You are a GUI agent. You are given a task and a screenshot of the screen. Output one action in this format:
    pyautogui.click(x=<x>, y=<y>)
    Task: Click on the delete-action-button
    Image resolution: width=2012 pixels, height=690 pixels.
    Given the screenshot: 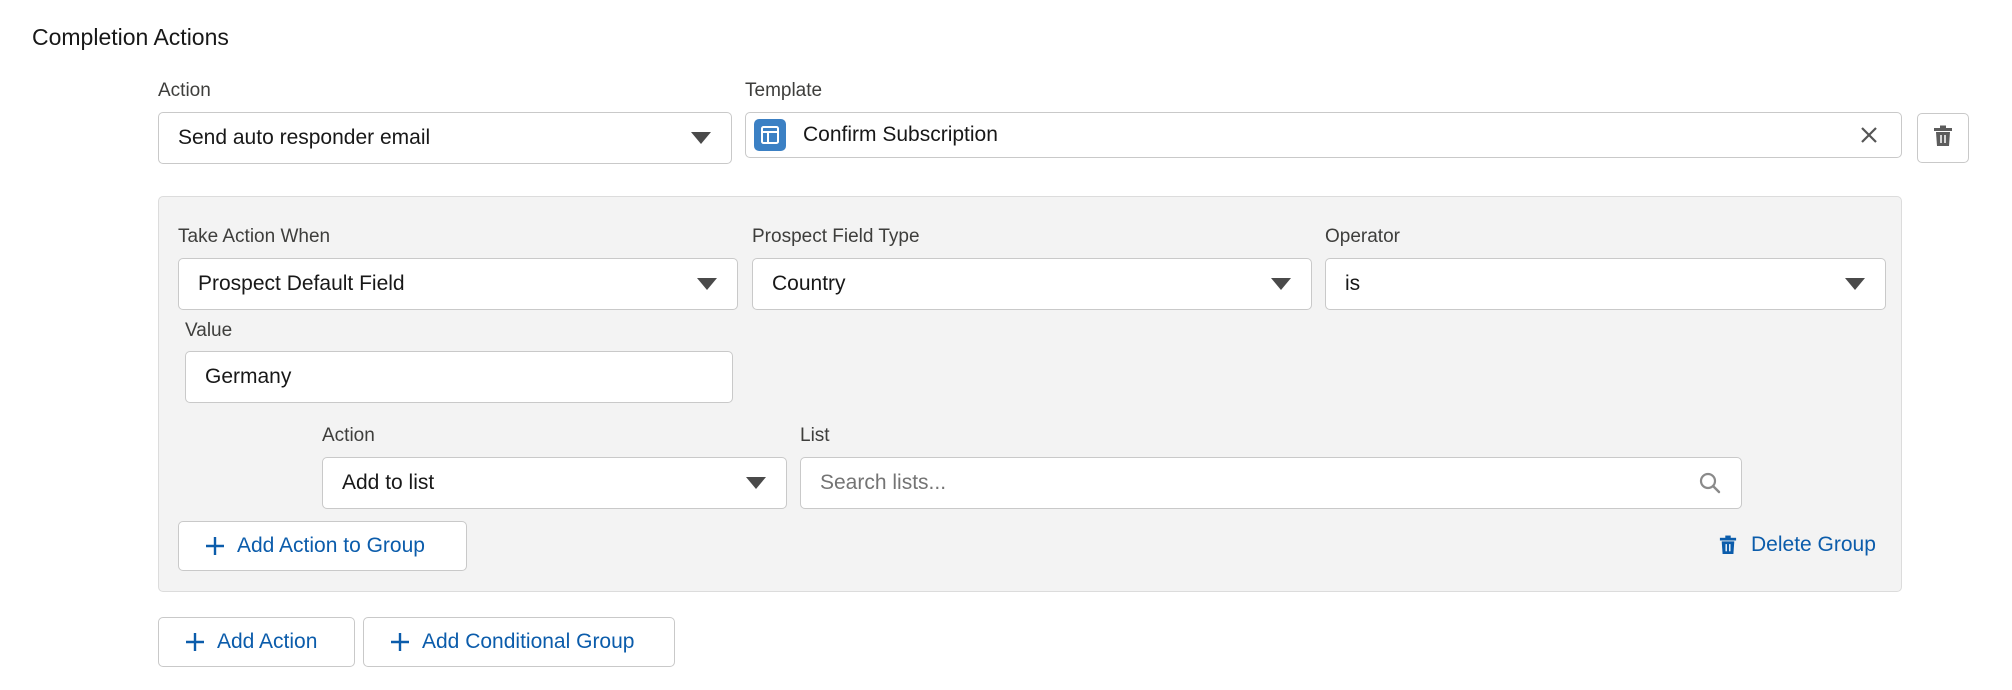 What is the action you would take?
    pyautogui.click(x=1943, y=138)
    